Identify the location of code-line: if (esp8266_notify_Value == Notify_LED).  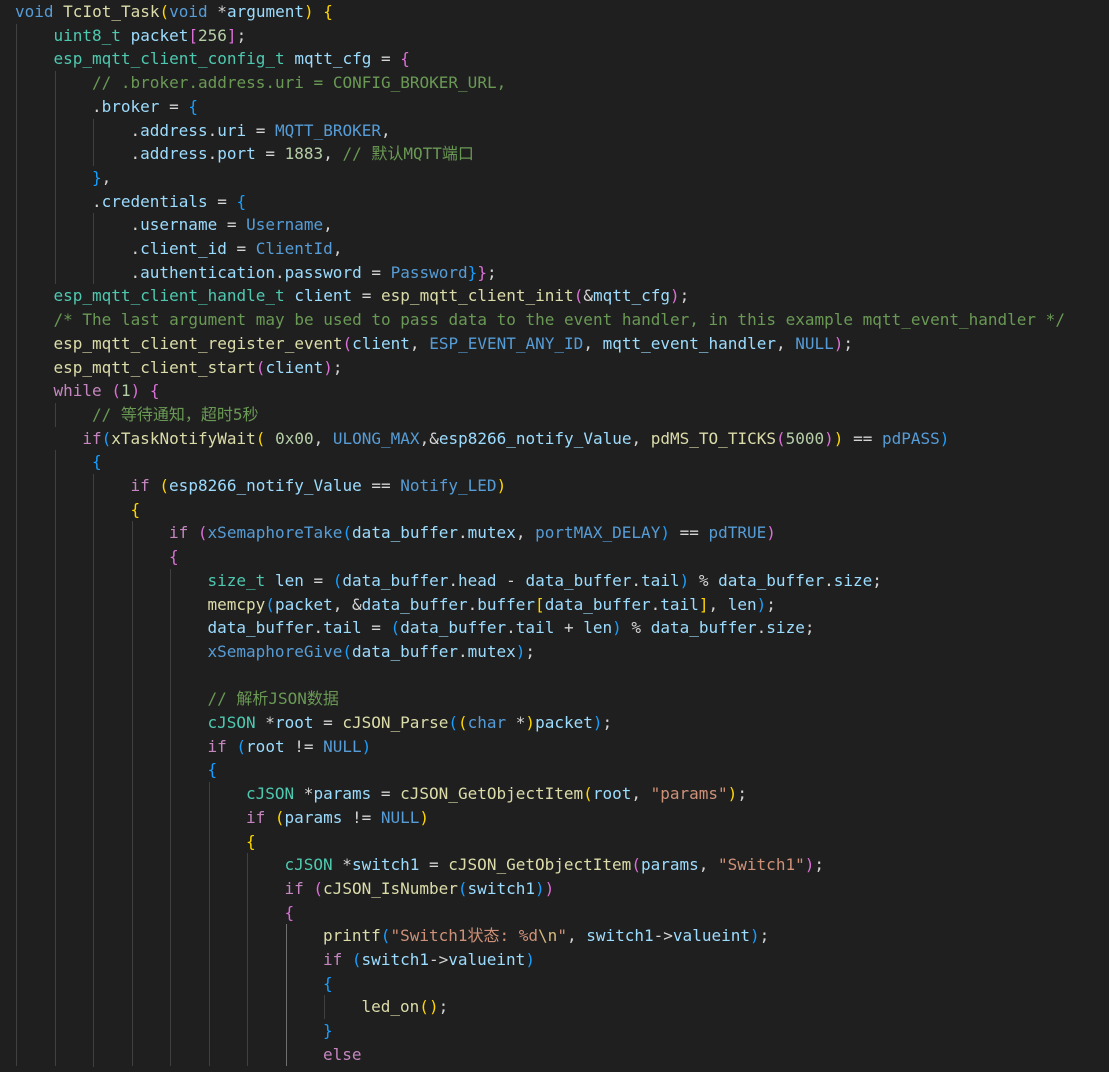
(319, 486).